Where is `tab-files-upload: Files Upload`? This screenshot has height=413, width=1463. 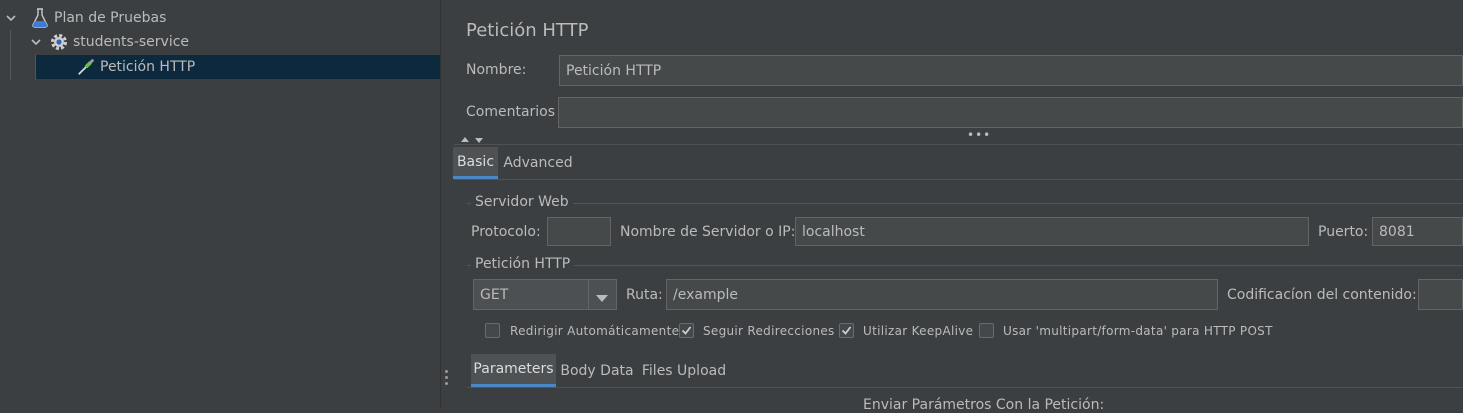
tab-files-upload: Files Upload is located at coordinates (684, 370).